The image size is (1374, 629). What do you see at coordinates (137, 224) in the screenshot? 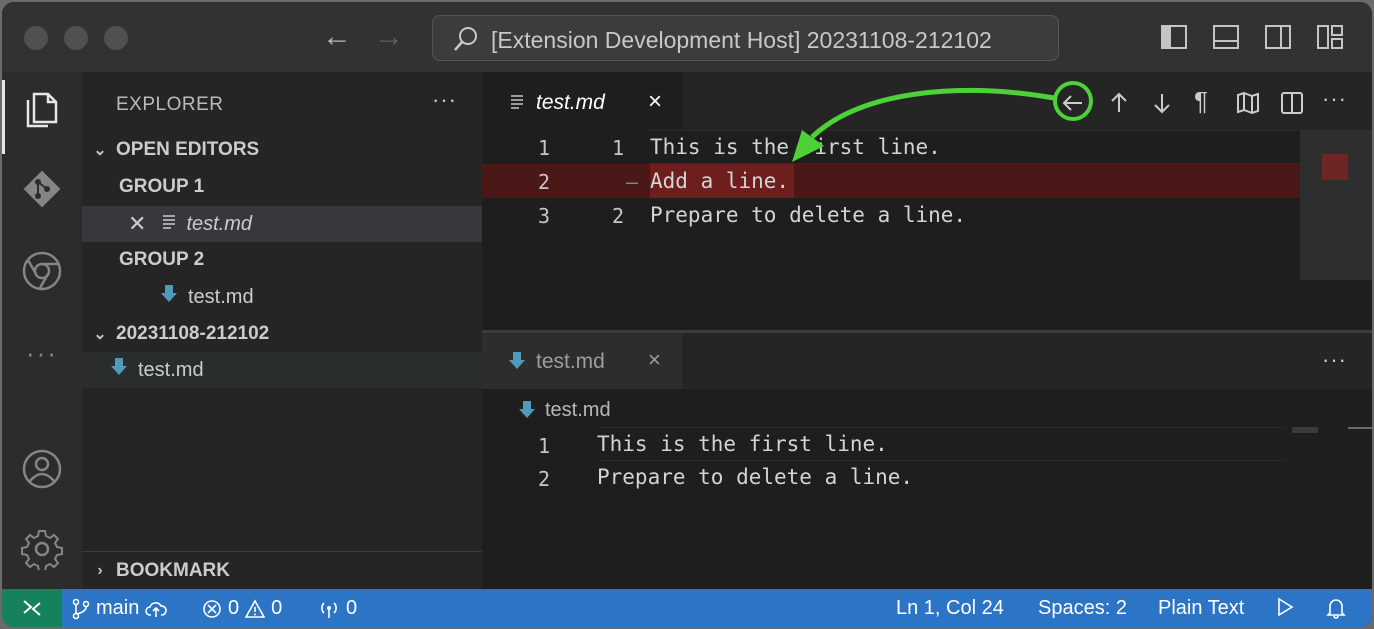
I see `close-icon: ✕` at bounding box center [137, 224].